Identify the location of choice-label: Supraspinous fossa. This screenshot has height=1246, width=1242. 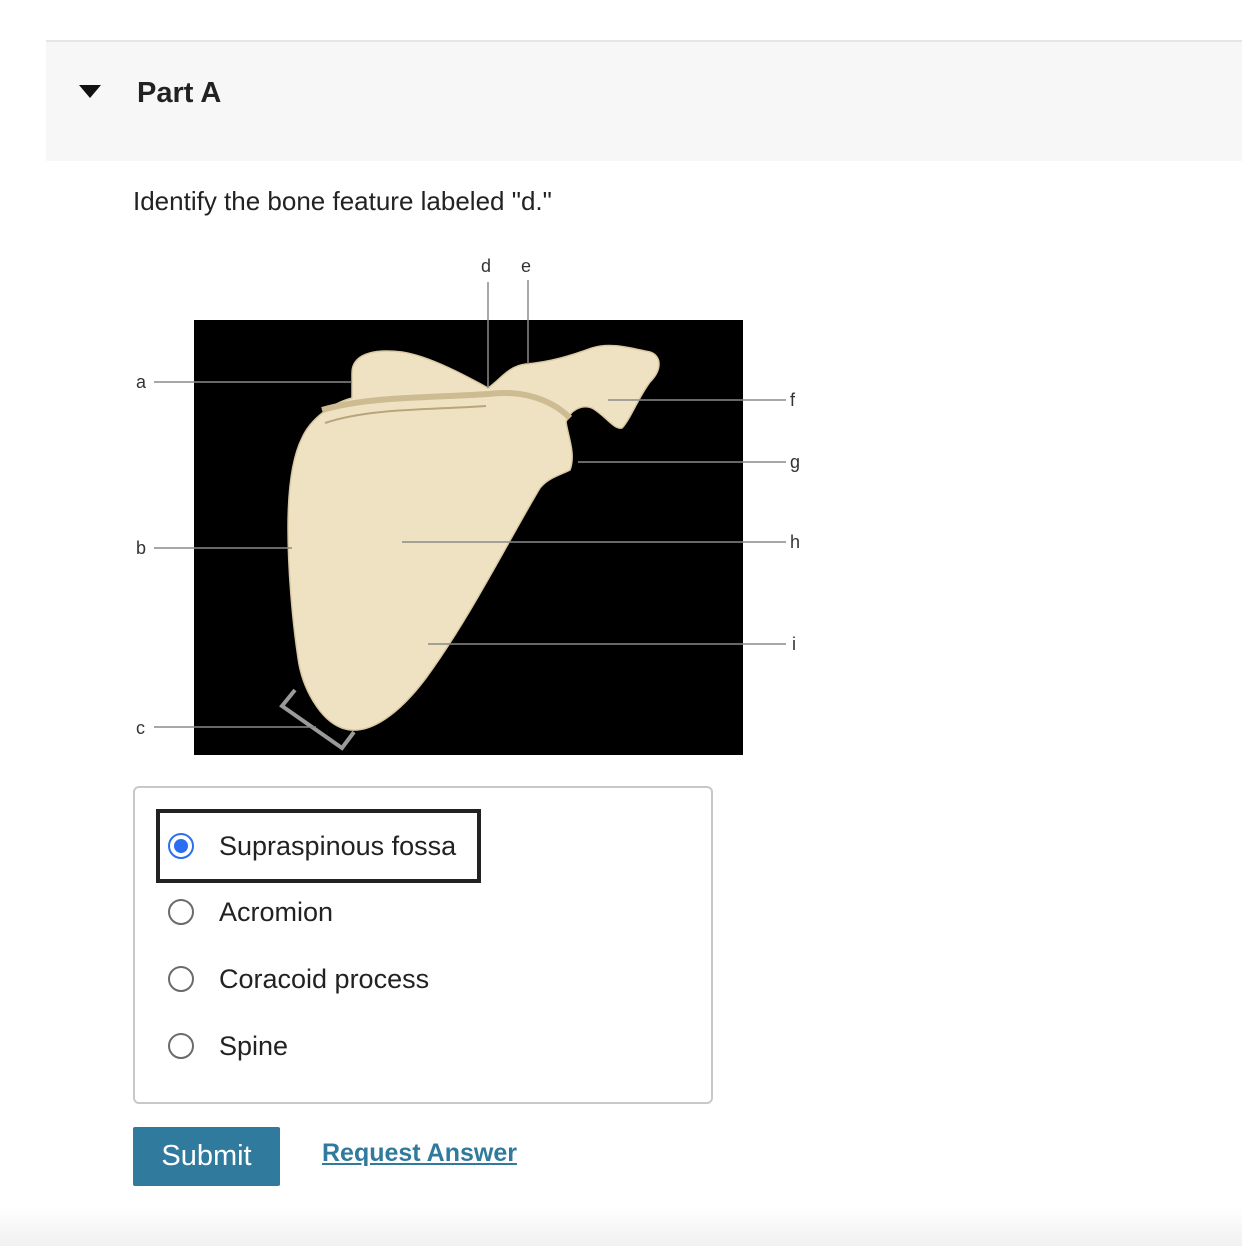
(338, 845).